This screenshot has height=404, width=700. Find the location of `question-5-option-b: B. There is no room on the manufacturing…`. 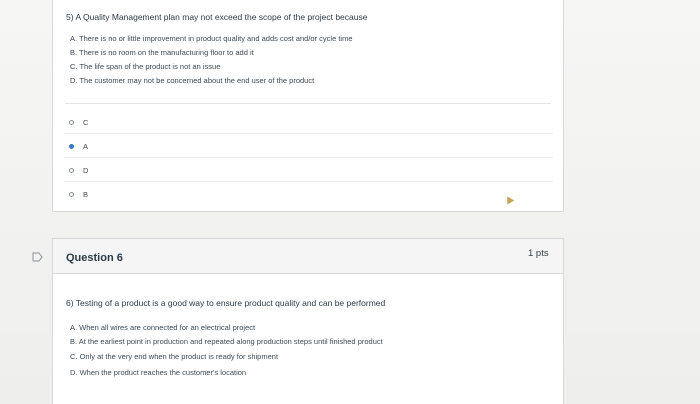

question-5-option-b: B. There is no room on the manufacturing… is located at coordinates (162, 52).